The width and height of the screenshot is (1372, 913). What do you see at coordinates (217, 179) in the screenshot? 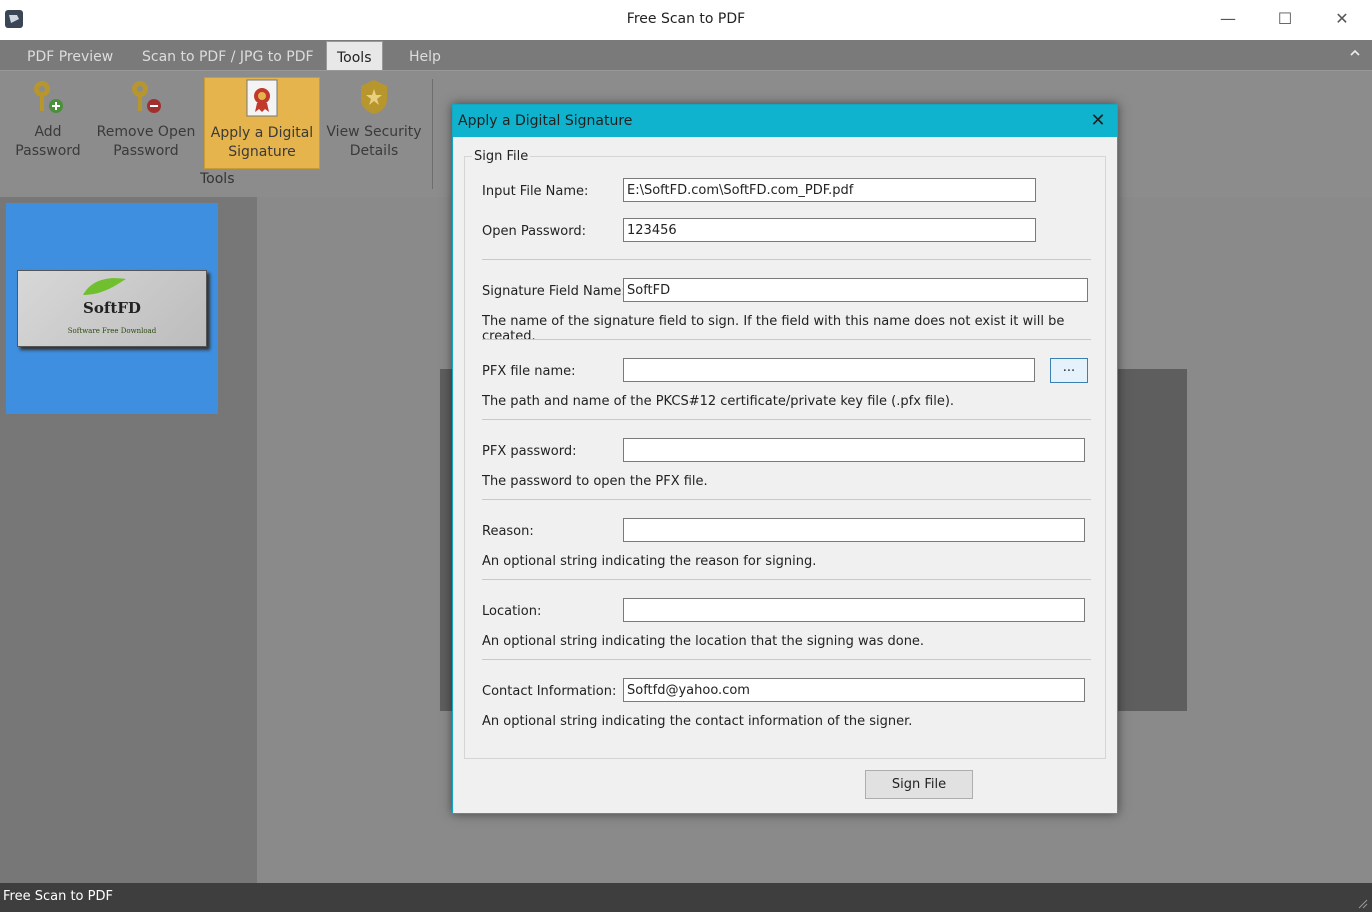
I see `ribbon-group-label: Tools` at bounding box center [217, 179].